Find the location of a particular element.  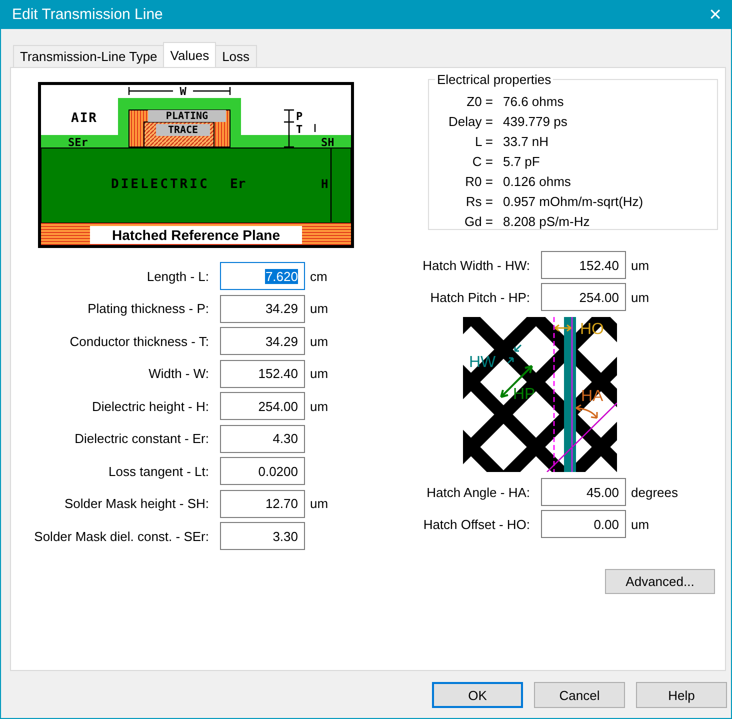

input-field: 0.0200 is located at coordinates (262, 471).